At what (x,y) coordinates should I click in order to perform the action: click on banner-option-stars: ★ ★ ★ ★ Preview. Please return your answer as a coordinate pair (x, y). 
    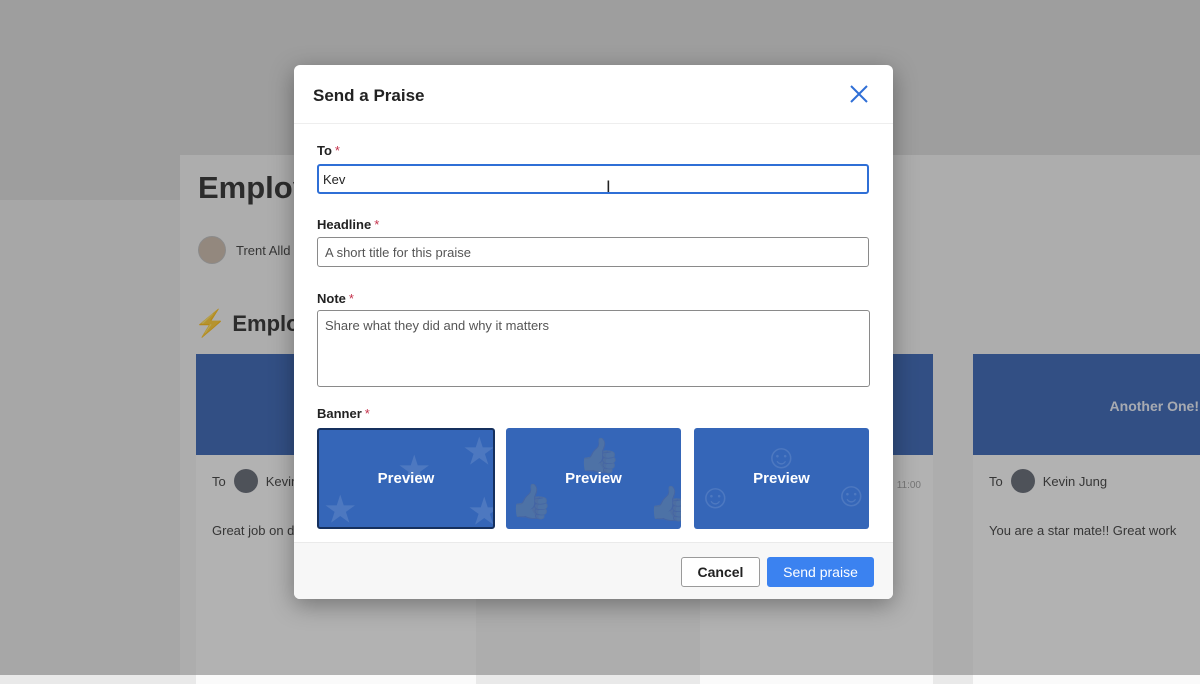
    Looking at the image, I should click on (406, 478).